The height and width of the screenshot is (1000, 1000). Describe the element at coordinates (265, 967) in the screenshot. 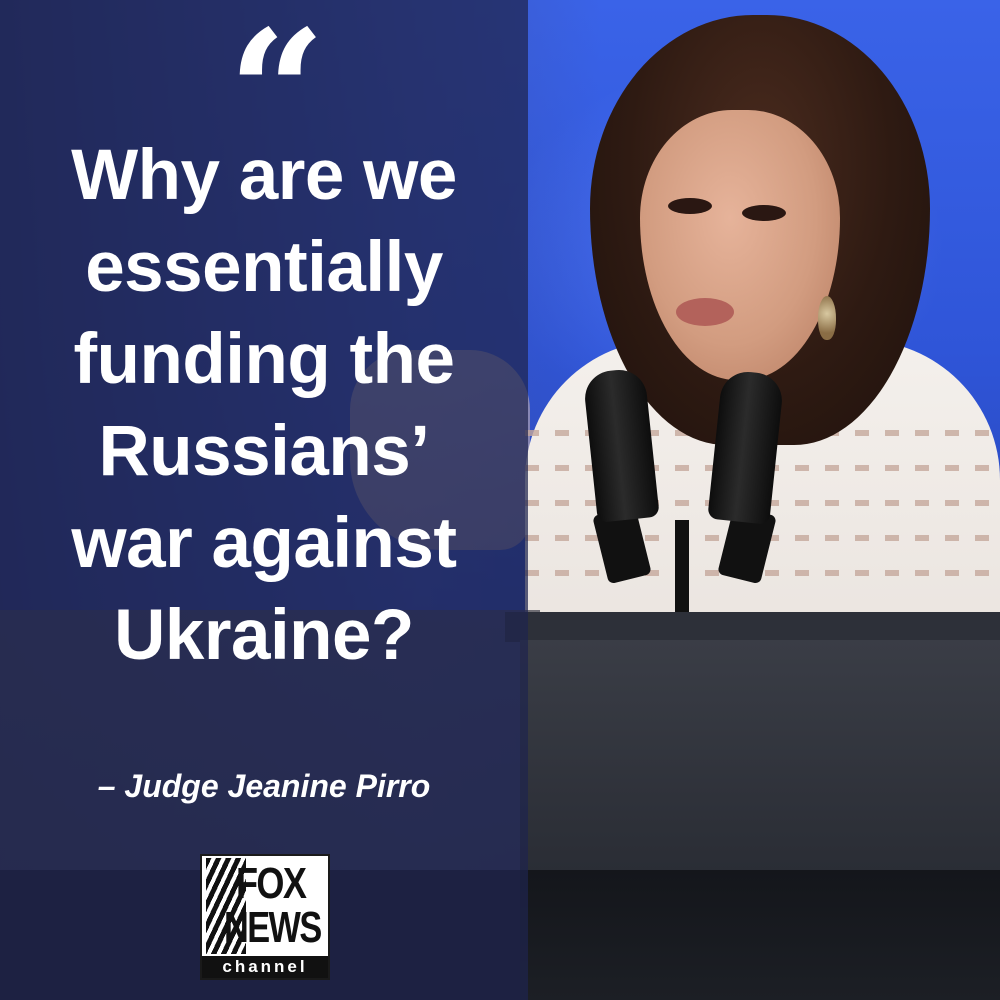

I see `logo-word-channel: channel` at that location.